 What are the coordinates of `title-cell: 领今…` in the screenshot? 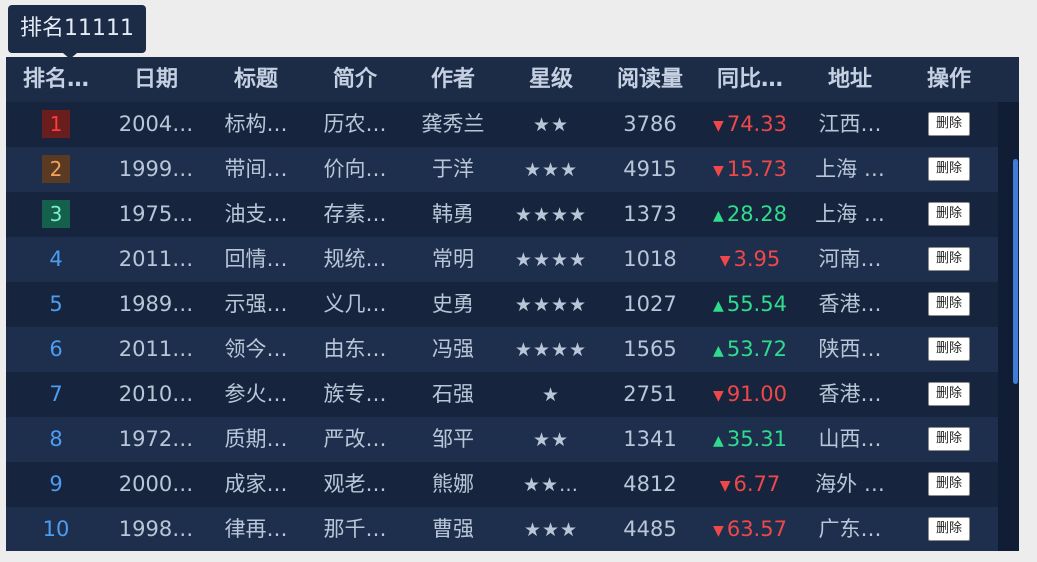 It's located at (256, 349).